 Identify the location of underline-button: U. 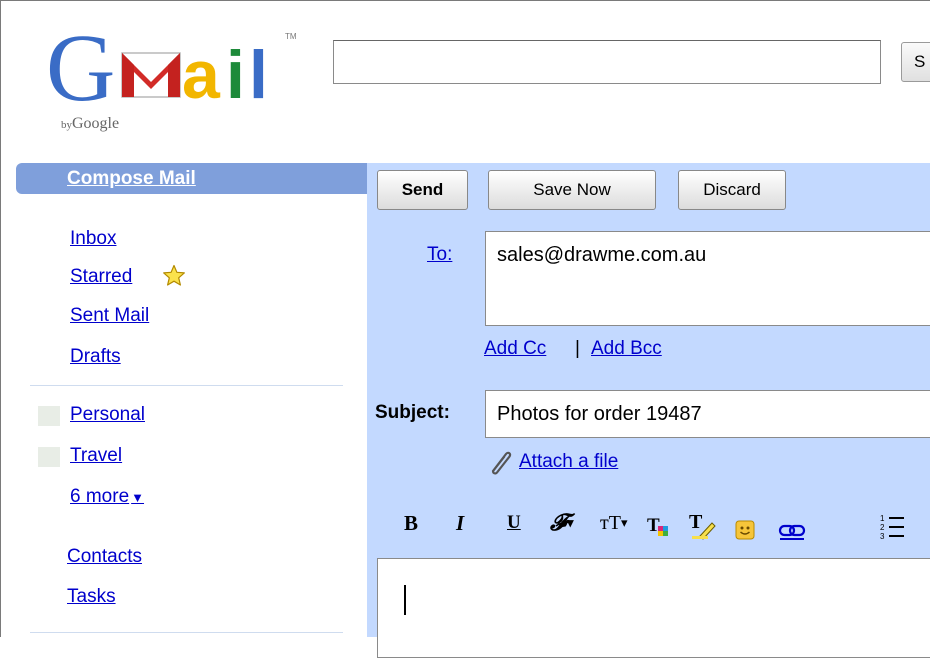
(514, 523).